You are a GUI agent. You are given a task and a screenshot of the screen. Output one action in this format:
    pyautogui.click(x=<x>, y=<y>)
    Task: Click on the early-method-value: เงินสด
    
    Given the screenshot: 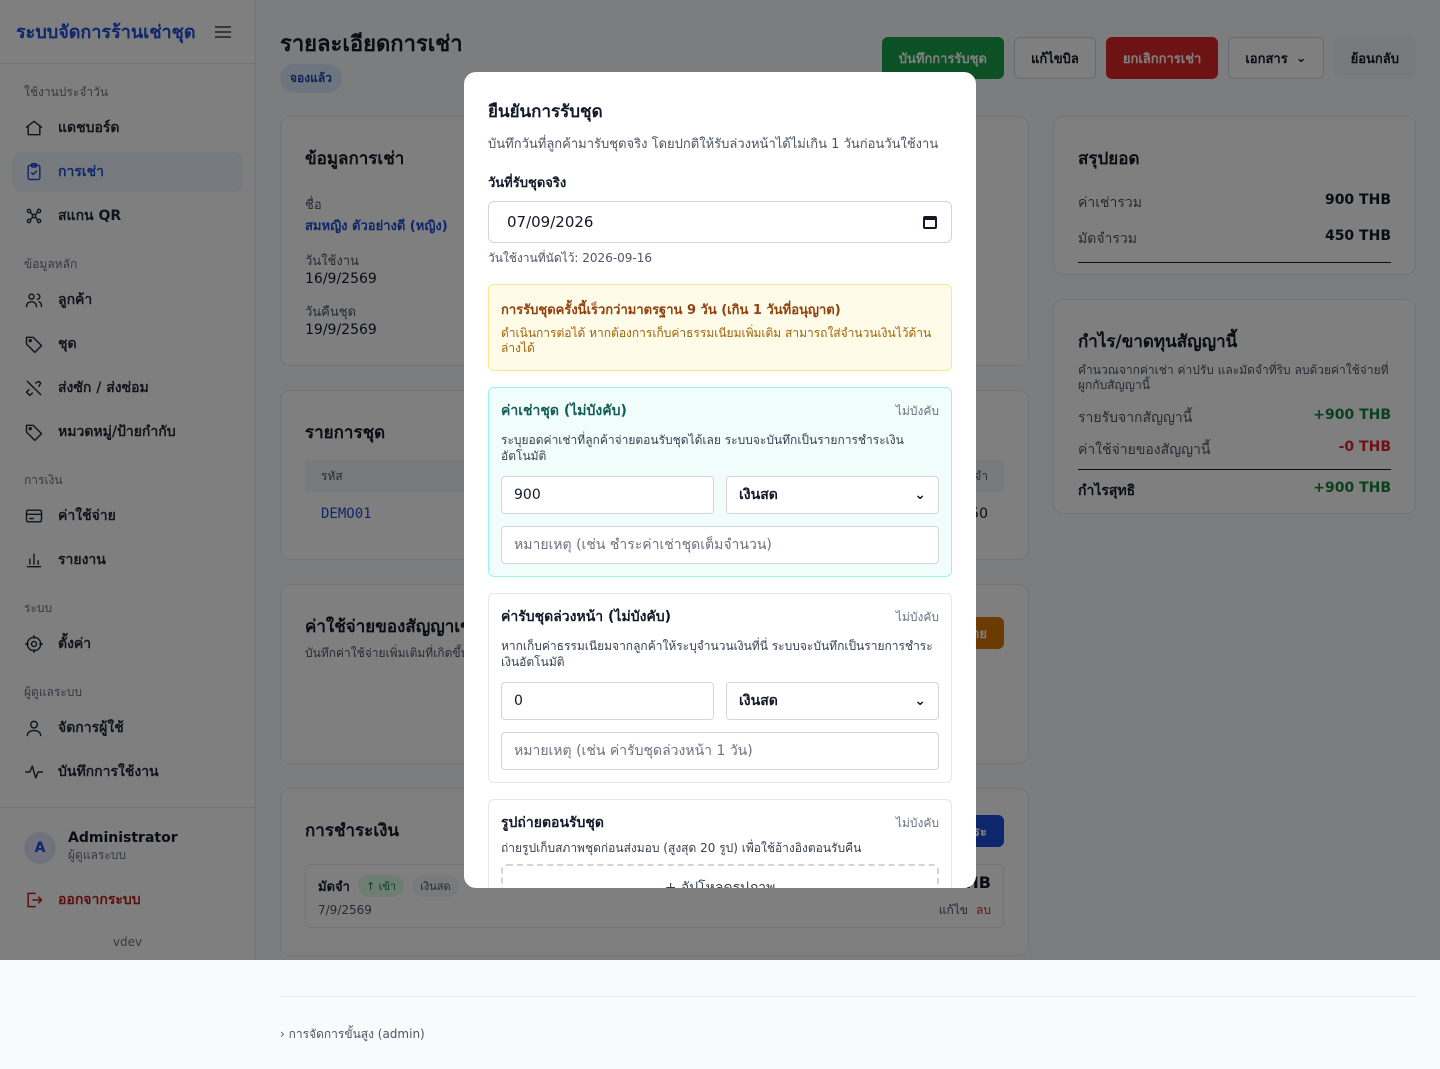 What is the action you would take?
    pyautogui.click(x=758, y=701)
    